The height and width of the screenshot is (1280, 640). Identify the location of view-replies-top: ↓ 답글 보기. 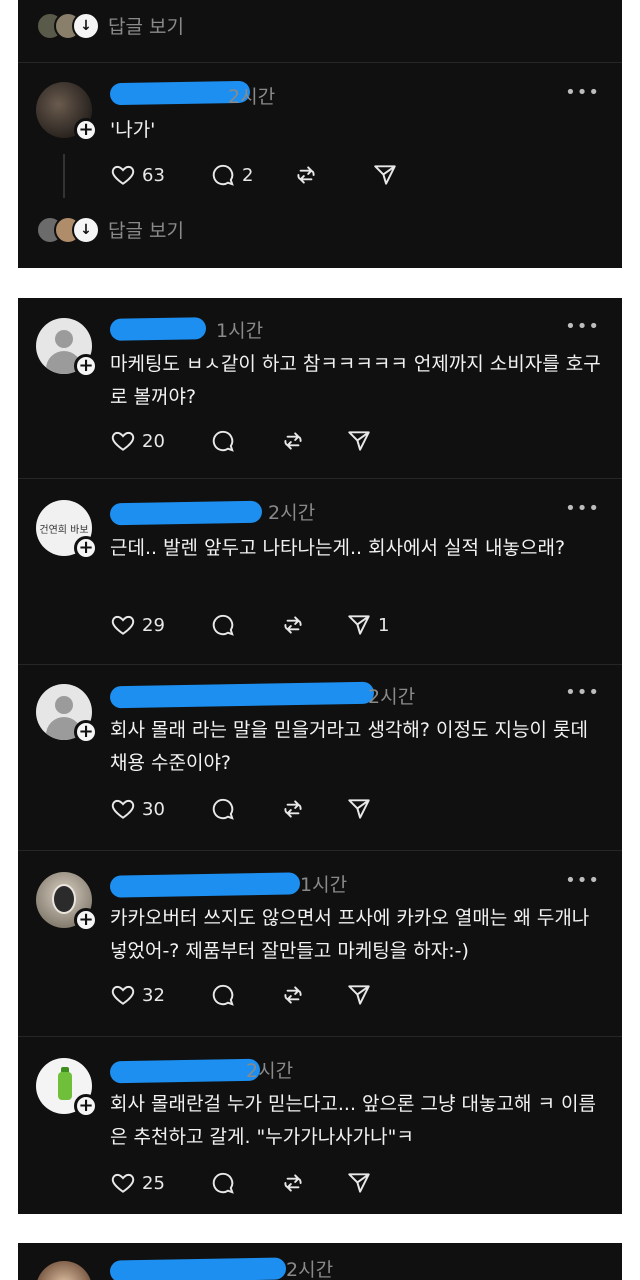
(110, 25).